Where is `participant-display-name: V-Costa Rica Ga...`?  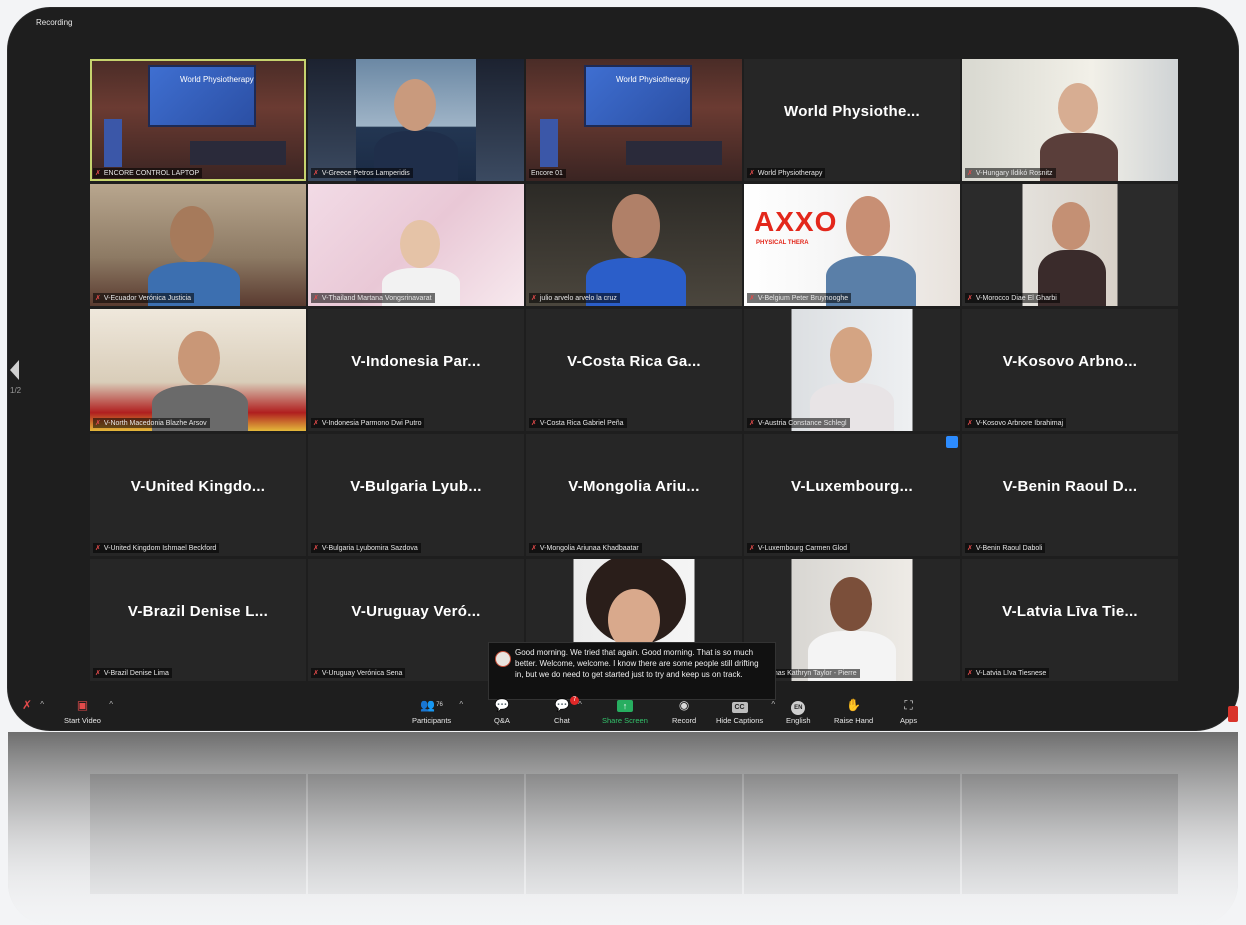
participant-display-name: V-Costa Rica Ga... is located at coordinates (634, 361).